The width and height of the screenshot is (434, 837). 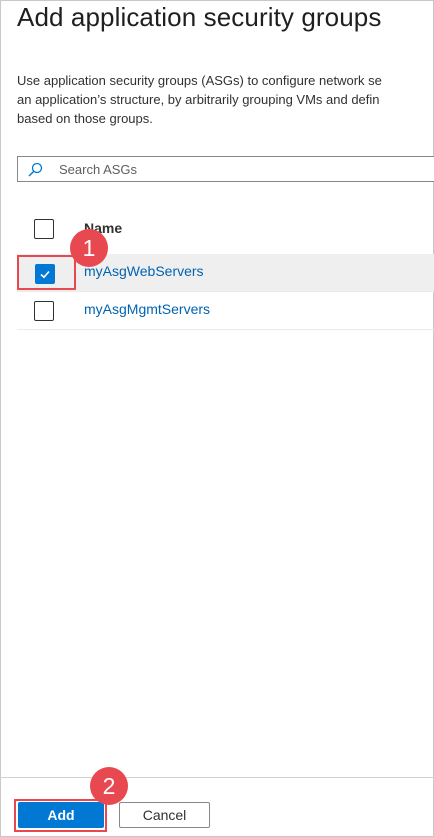 I want to click on asg-link: myAsgWebServers, so click(x=144, y=271).